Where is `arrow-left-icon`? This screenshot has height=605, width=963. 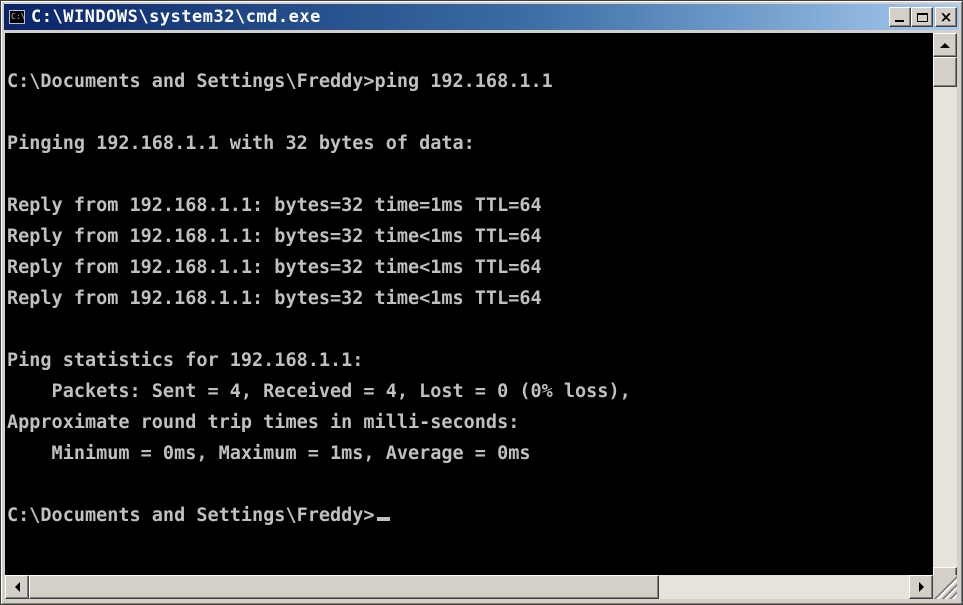 arrow-left-icon is located at coordinates (17, 587).